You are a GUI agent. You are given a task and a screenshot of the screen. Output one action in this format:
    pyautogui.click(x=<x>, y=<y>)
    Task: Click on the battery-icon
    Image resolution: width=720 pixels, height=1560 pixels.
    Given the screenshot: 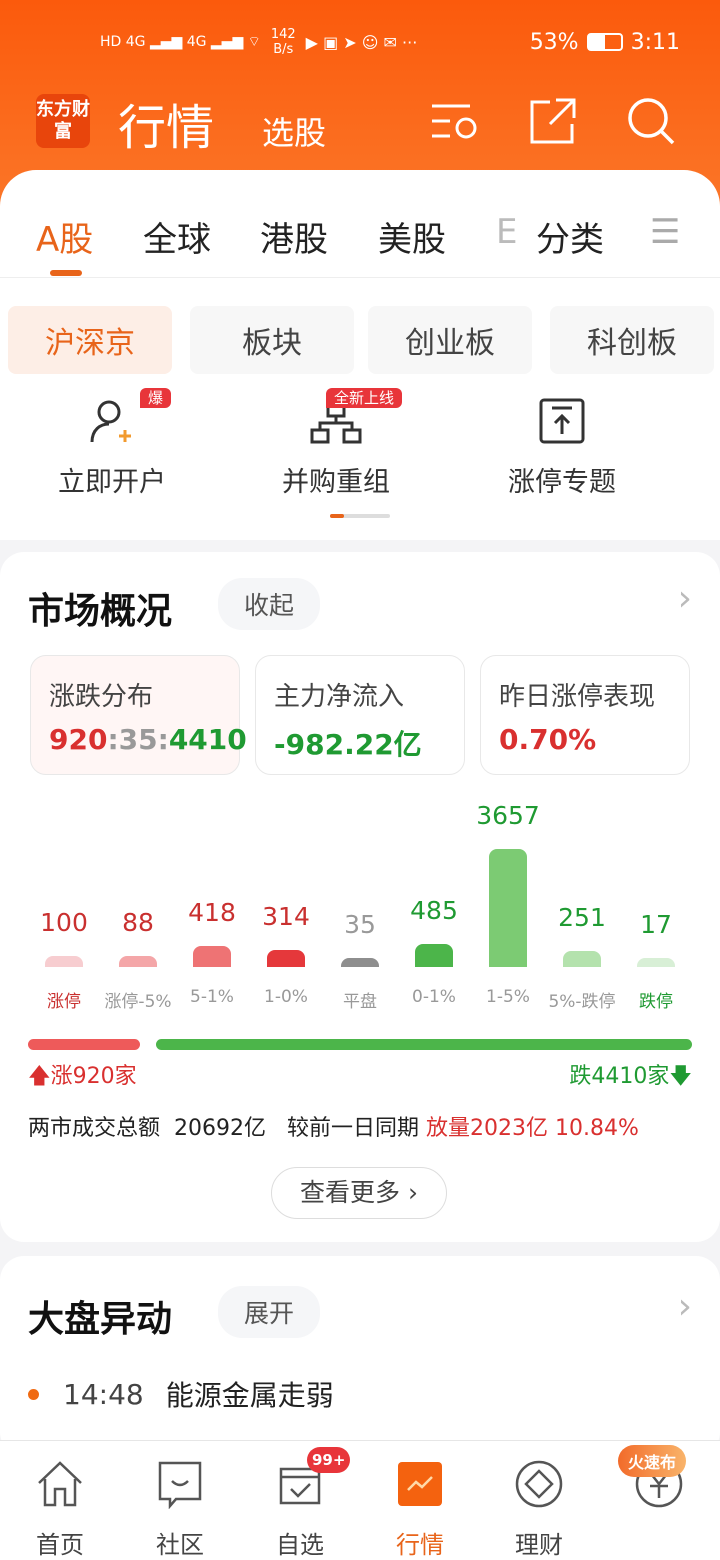 What is the action you would take?
    pyautogui.click(x=604, y=42)
    